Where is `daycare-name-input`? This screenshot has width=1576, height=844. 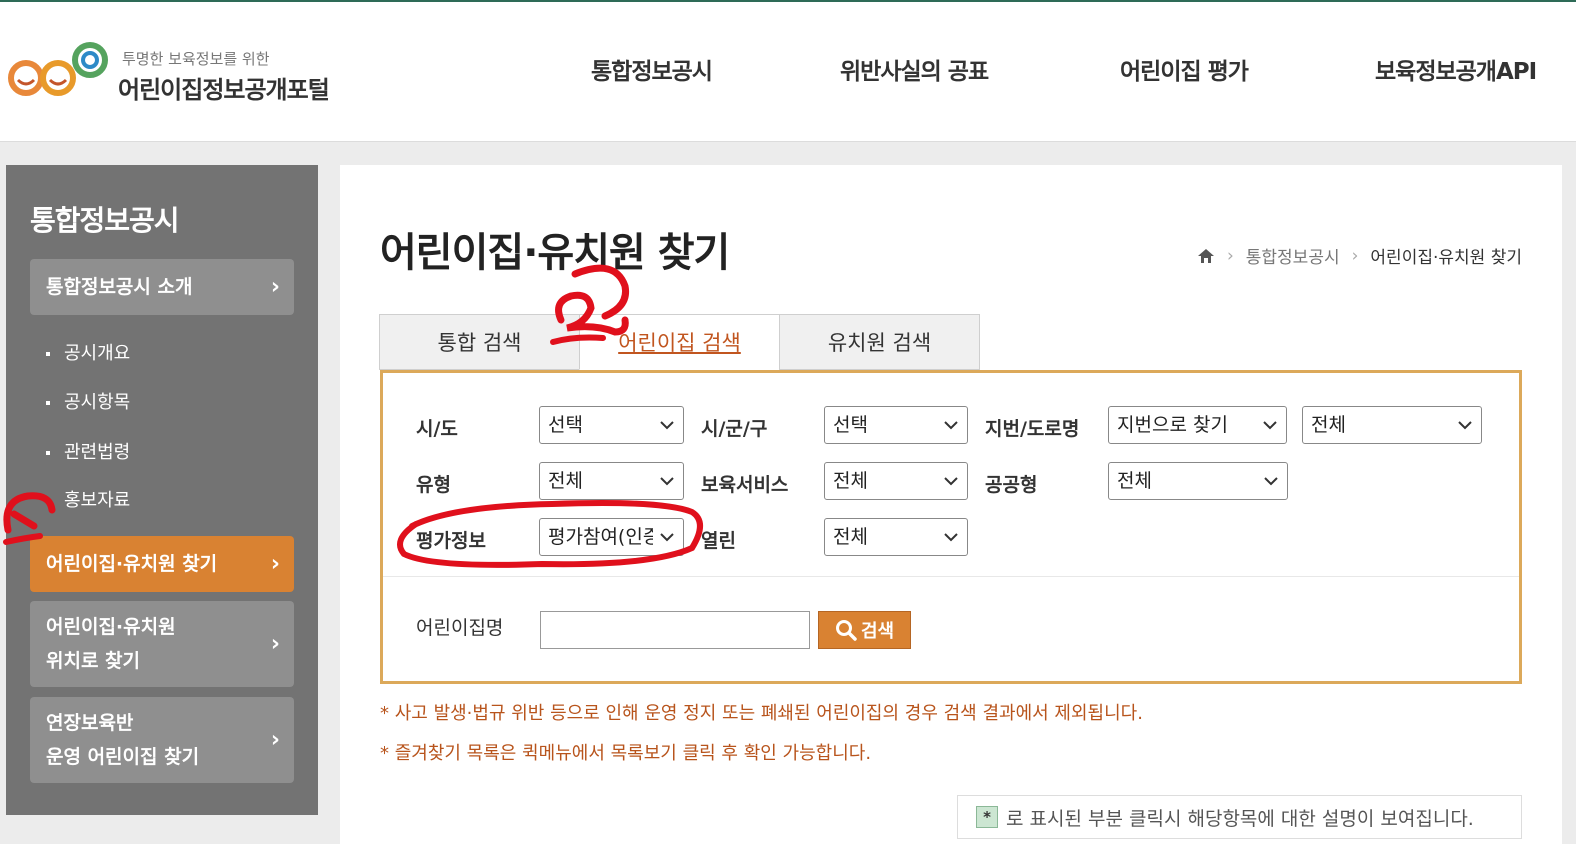 daycare-name-input is located at coordinates (675, 630).